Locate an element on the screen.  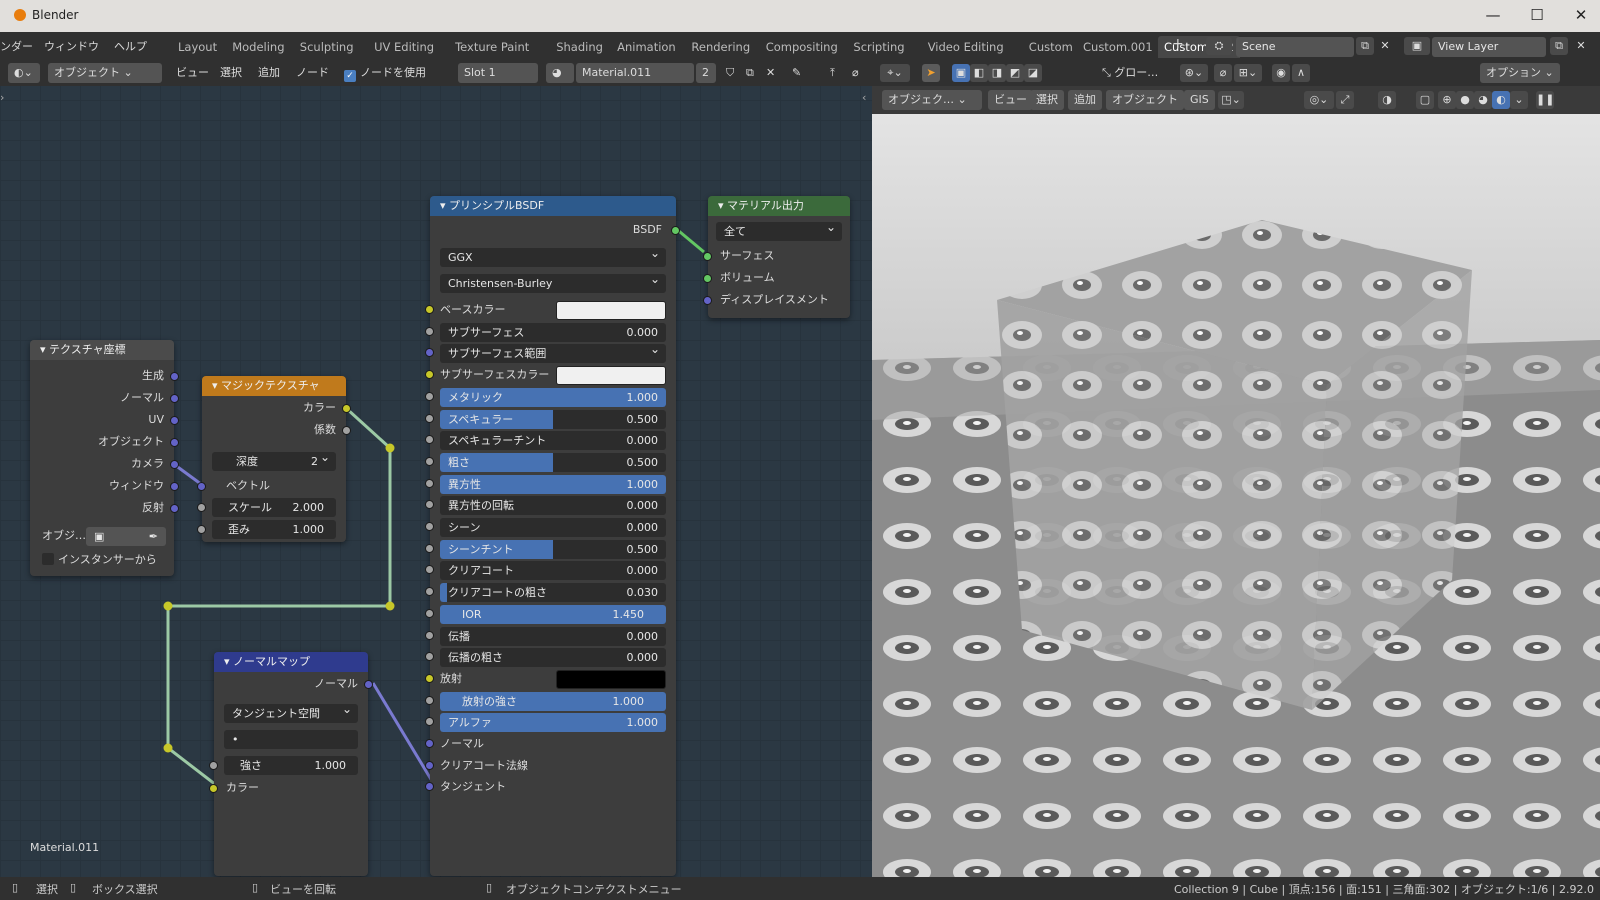
bsdf-slider: アルファ 1.000 is located at coordinates (553, 723).